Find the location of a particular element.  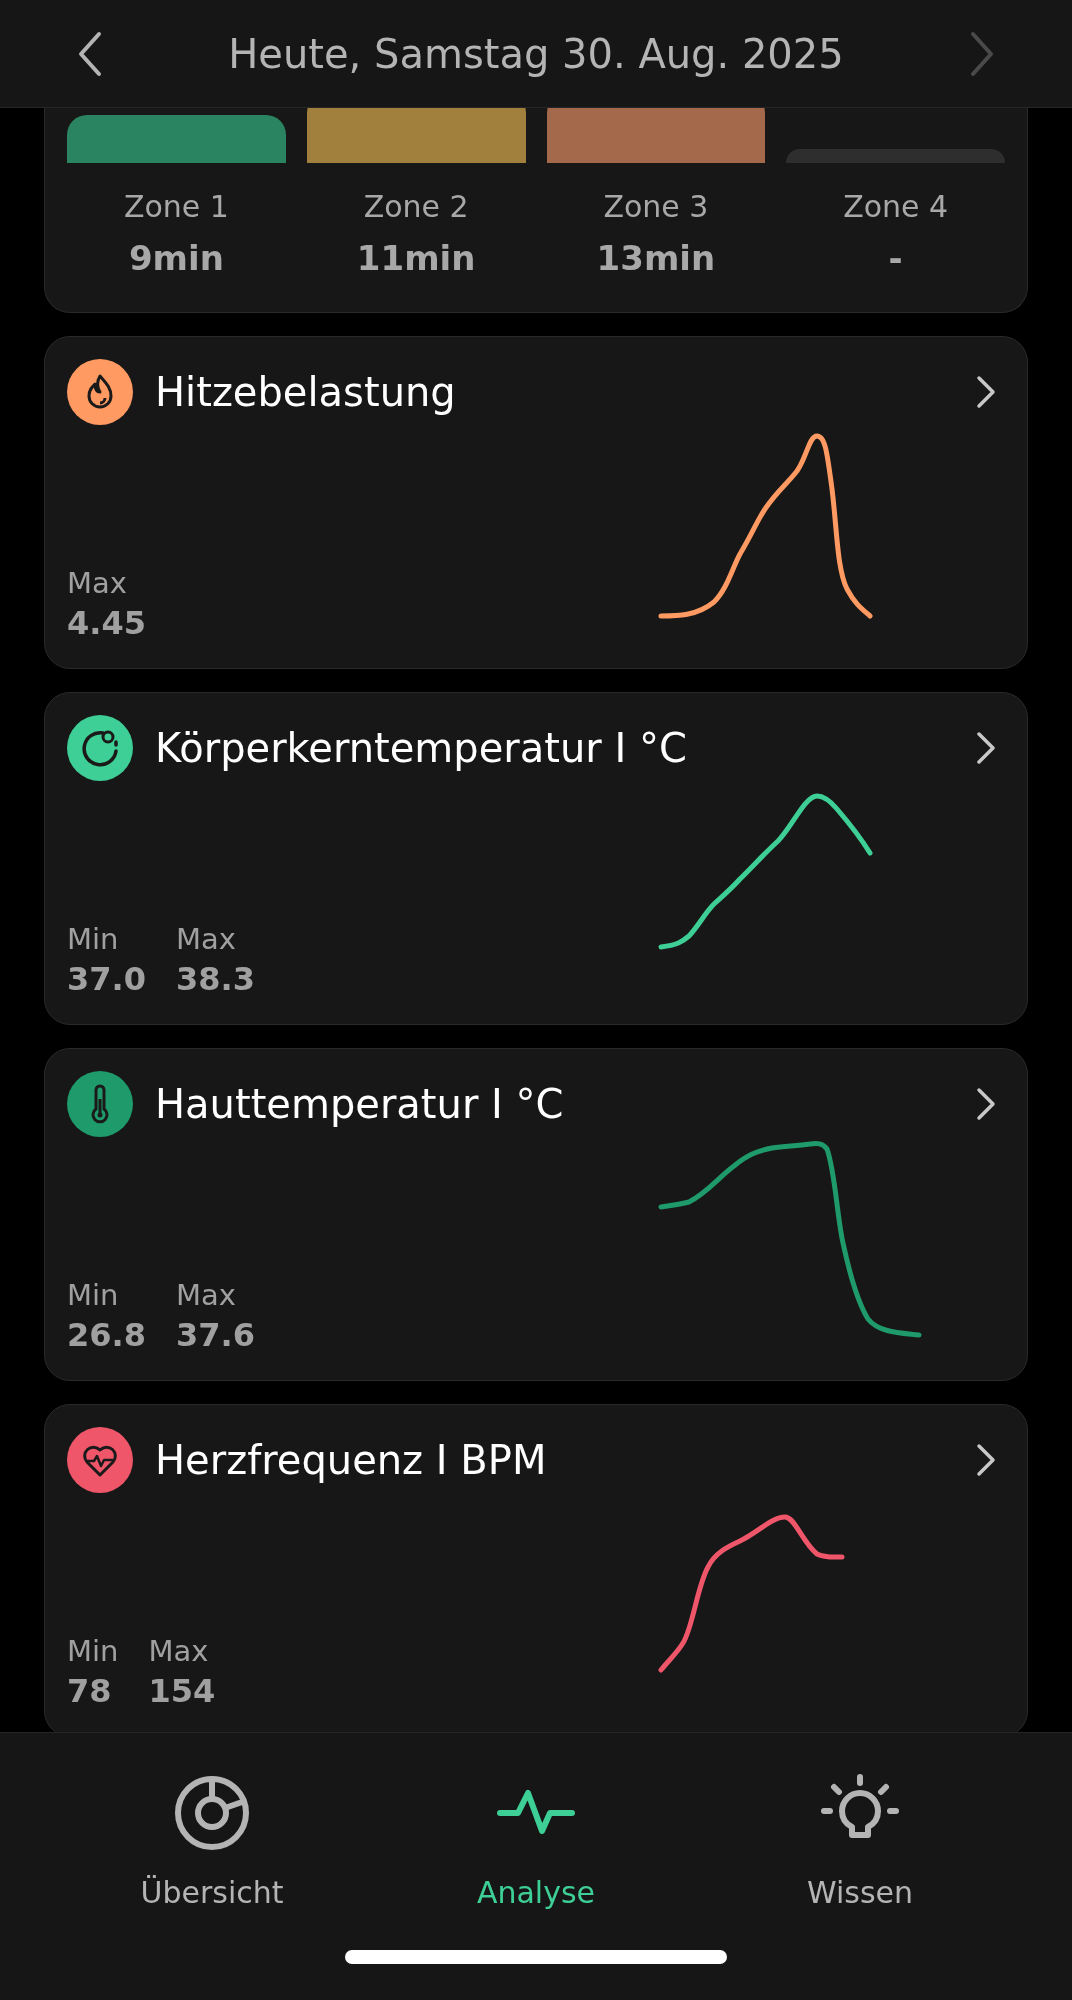

tab-item: Analyse is located at coordinates (536, 1841).